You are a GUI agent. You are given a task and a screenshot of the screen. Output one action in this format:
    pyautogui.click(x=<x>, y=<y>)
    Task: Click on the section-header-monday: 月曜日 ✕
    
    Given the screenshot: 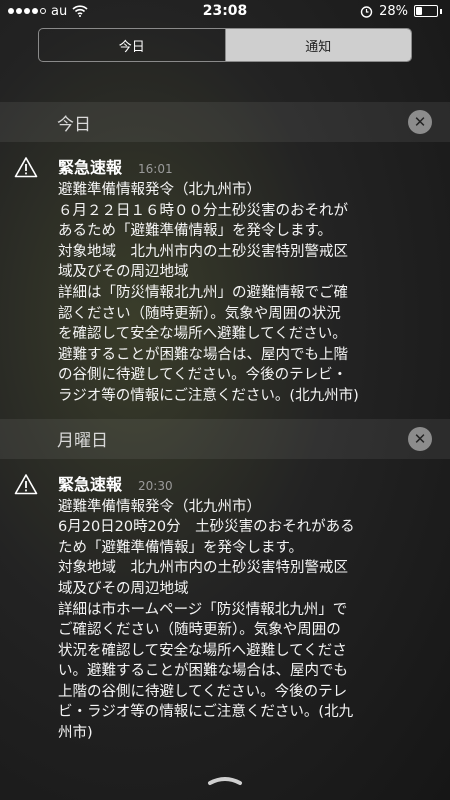 What is the action you would take?
    pyautogui.click(x=225, y=438)
    